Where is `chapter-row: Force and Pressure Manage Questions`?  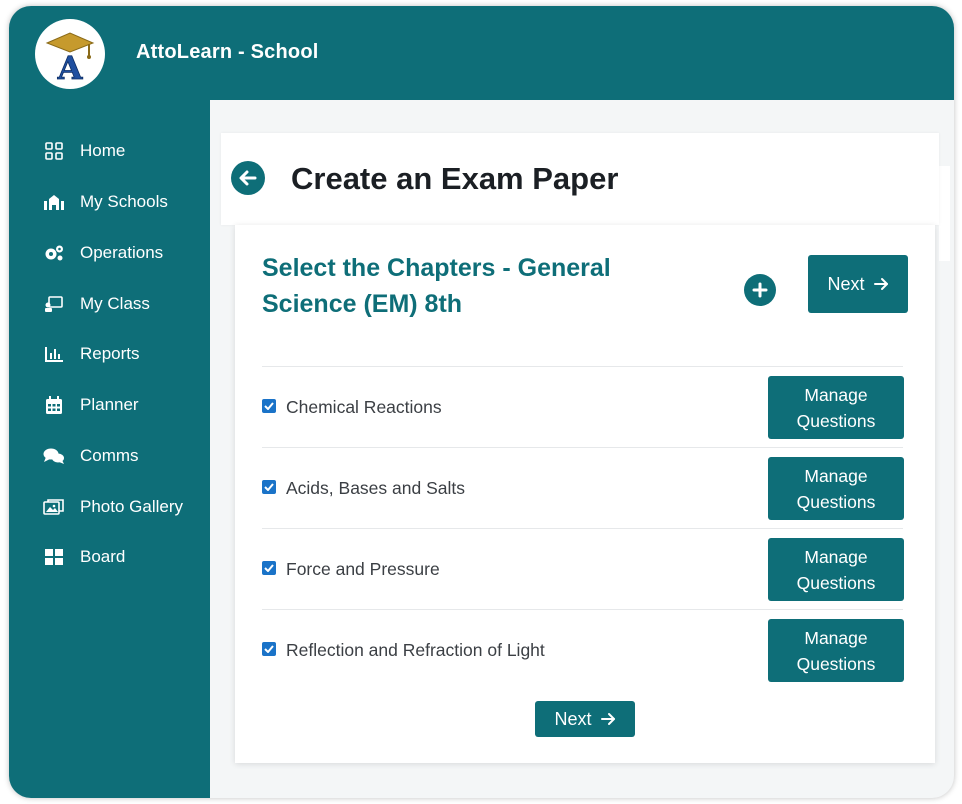
chapter-row: Force and Pressure Manage Questions is located at coordinates (583, 568).